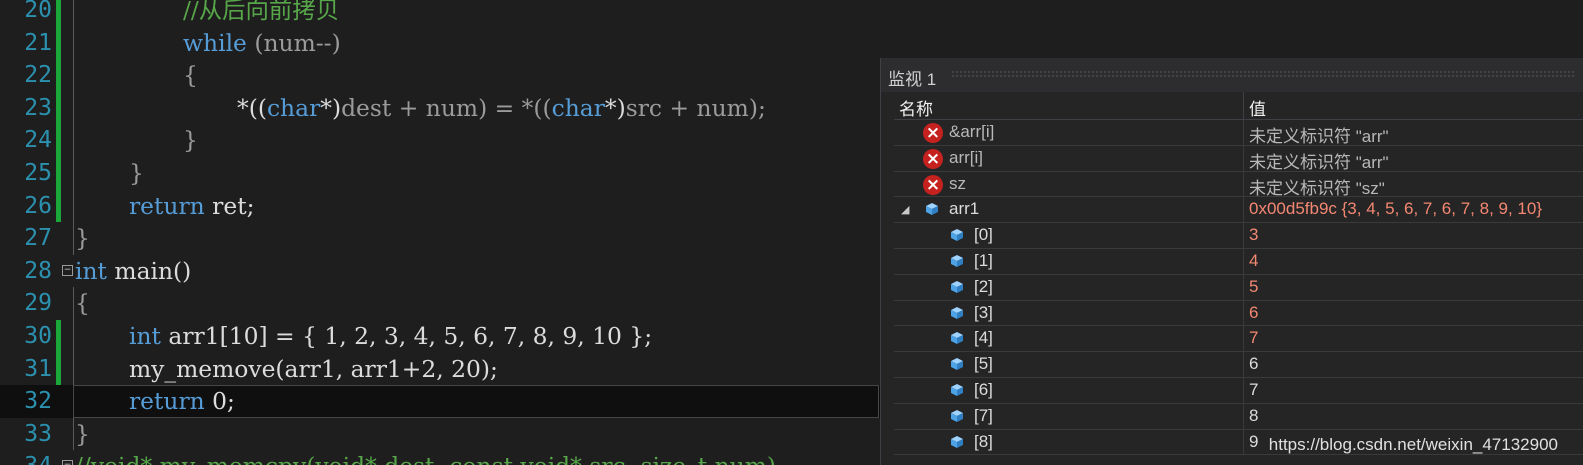  I want to click on watch-name: [3], so click(983, 313).